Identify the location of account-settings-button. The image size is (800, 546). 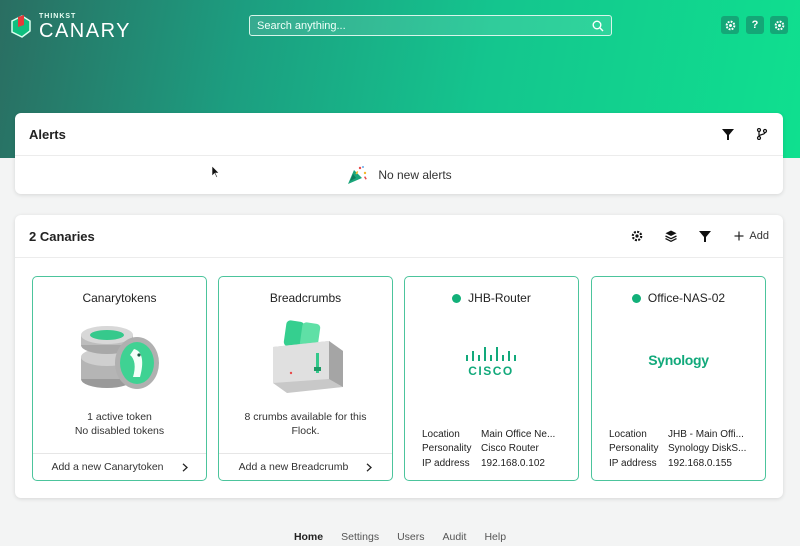
(779, 25).